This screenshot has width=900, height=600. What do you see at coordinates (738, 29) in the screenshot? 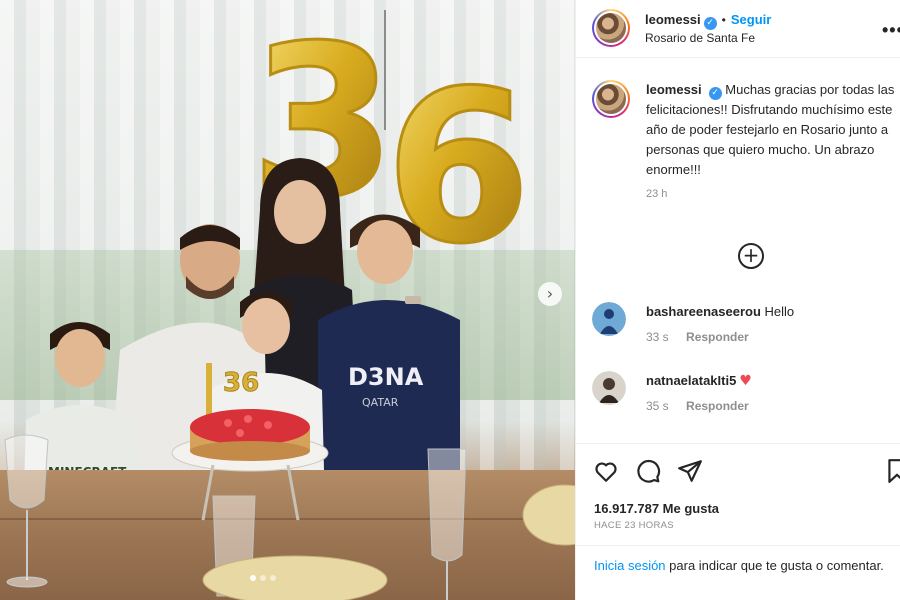
I see `post-header: leomessi✓ • Seguir Rosario de Santa Fe •••` at bounding box center [738, 29].